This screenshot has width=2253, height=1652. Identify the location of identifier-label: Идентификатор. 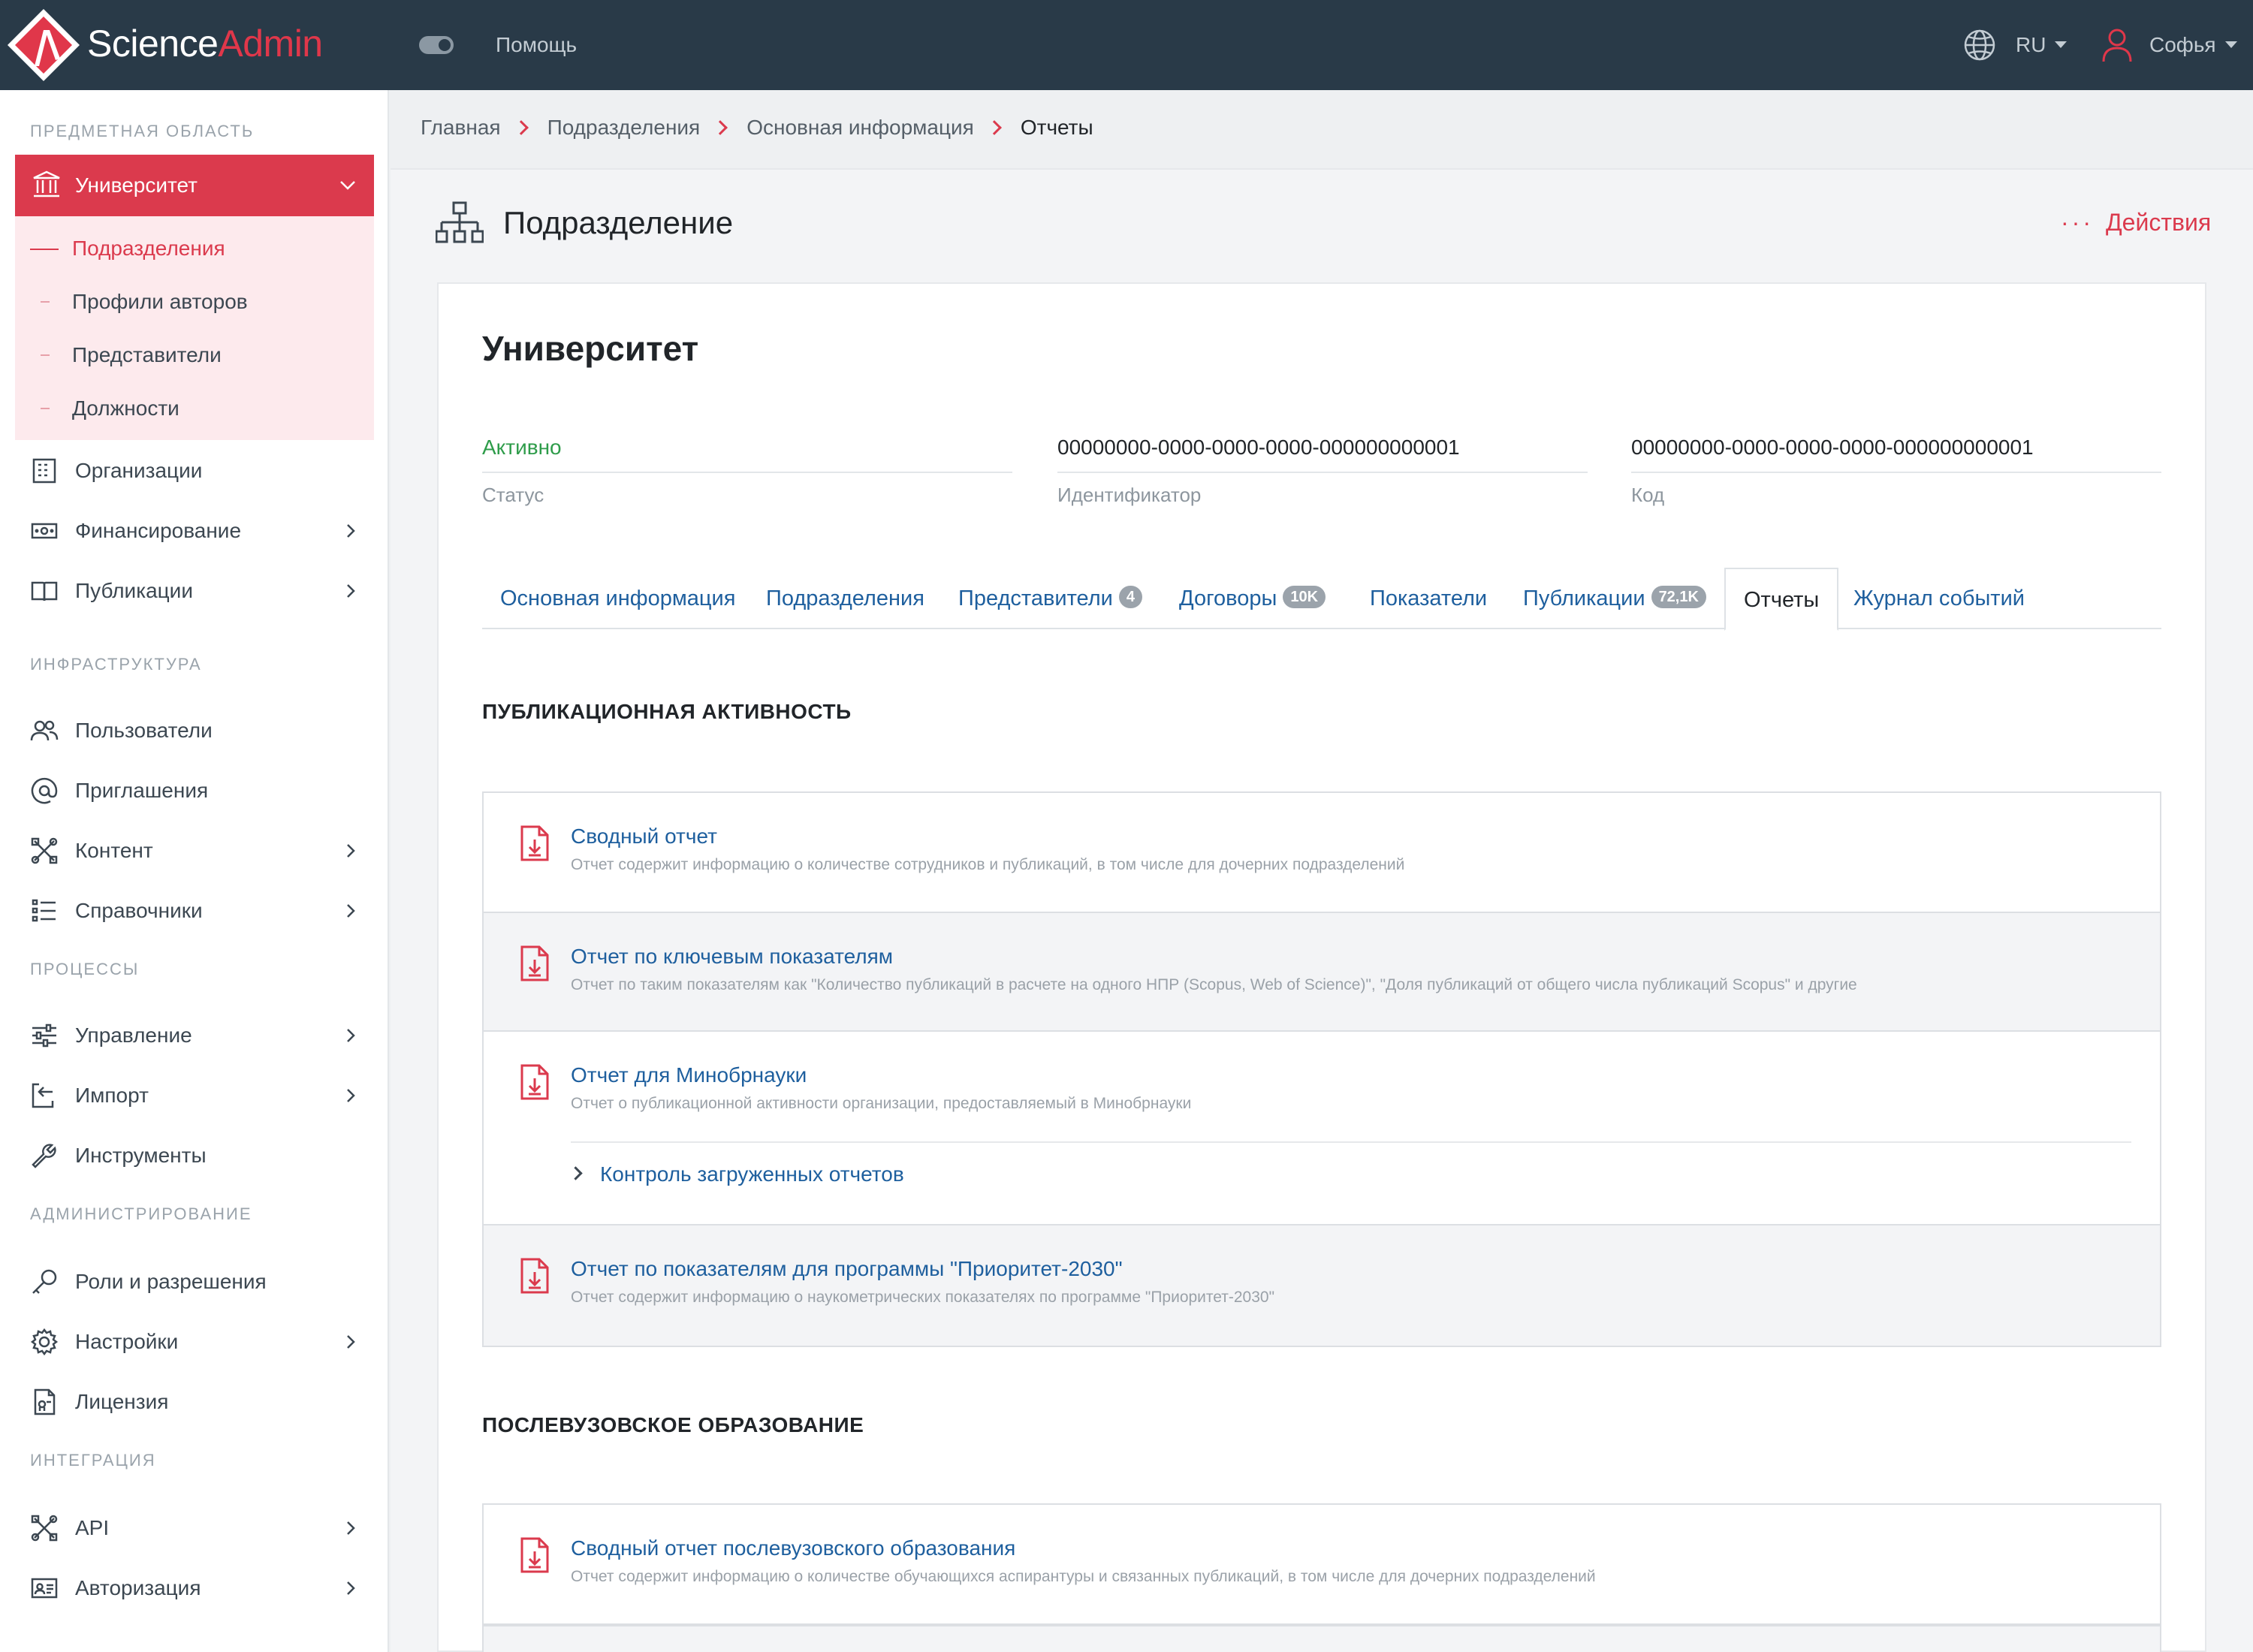
(1129, 495).